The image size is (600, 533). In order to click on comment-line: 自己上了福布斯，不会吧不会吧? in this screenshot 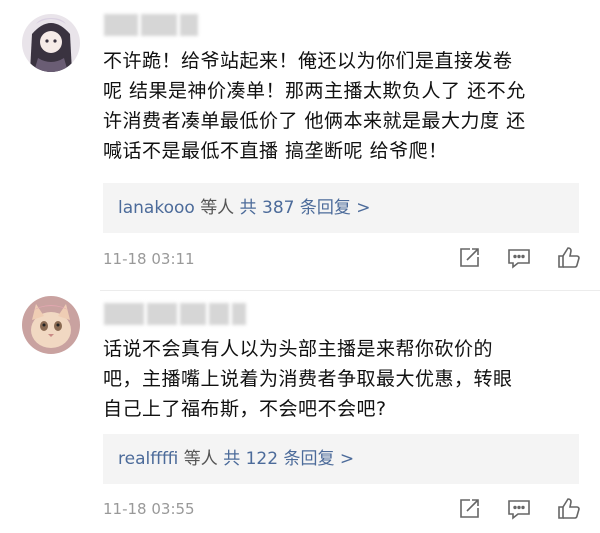, I will do `click(245, 409)`.